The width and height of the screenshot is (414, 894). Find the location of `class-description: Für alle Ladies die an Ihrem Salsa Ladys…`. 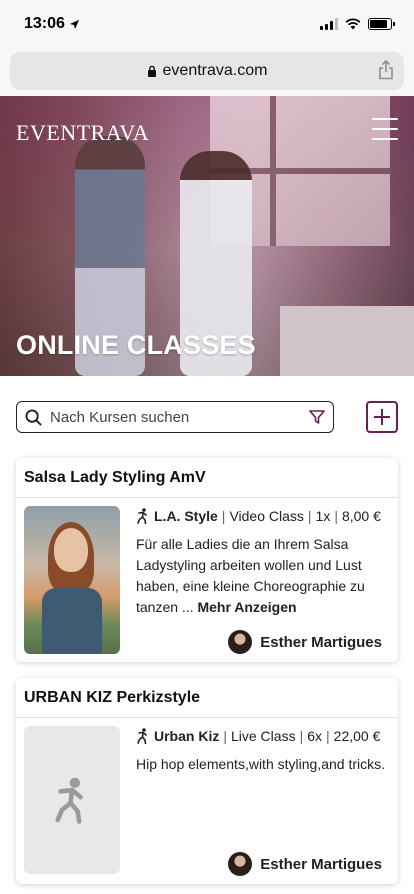

class-description: Für alle Ladies die an Ihrem Salsa Ladys… is located at coordinates (263, 576).